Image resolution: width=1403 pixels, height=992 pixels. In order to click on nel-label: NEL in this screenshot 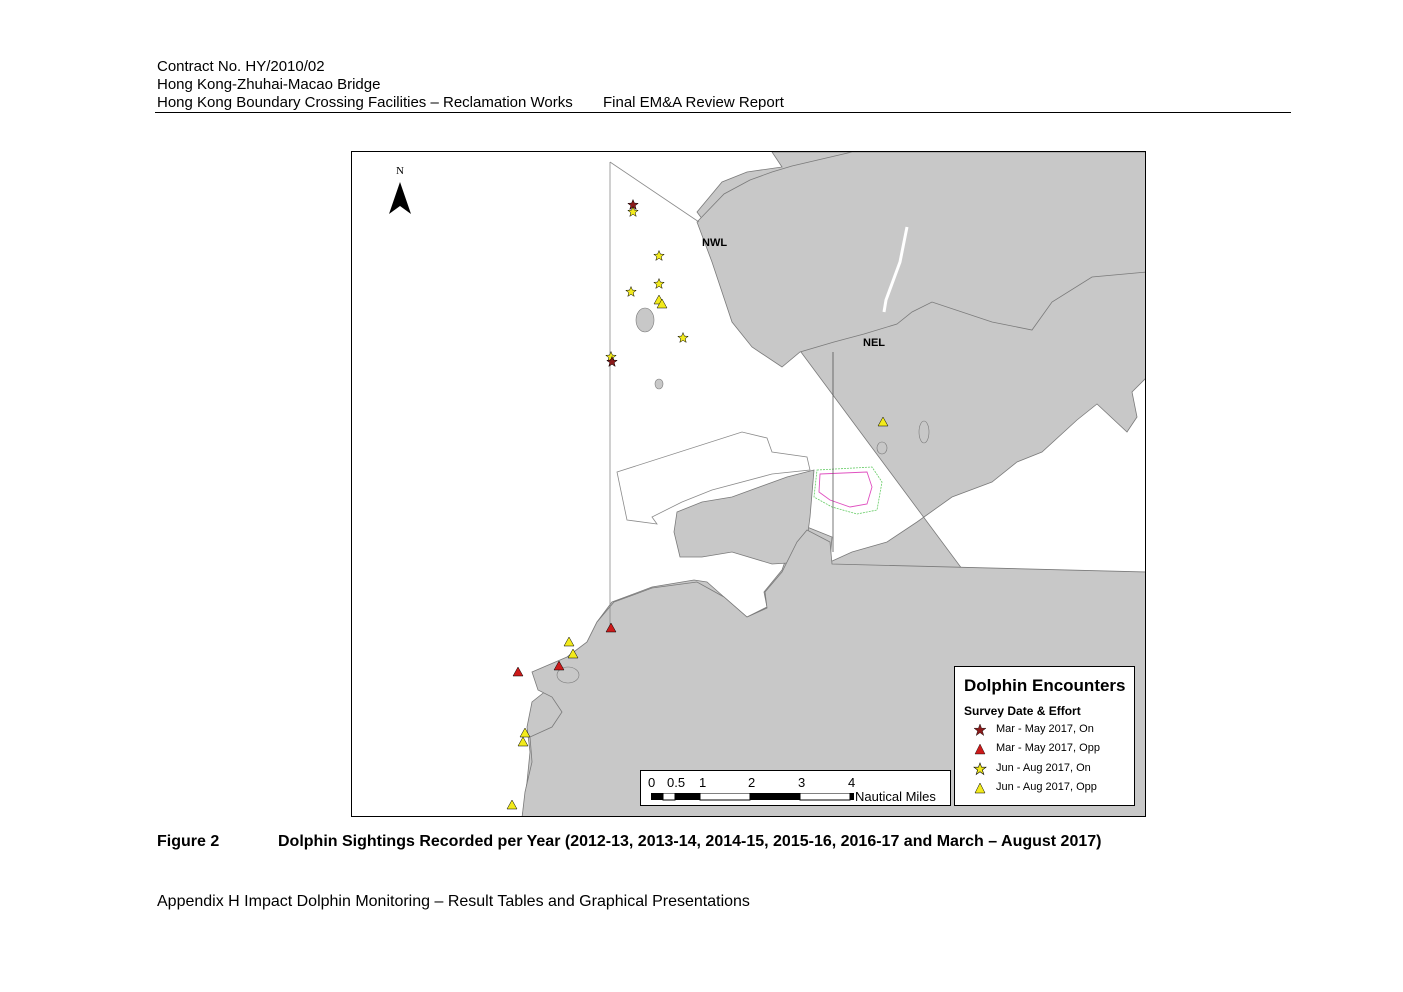, I will do `click(874, 343)`.